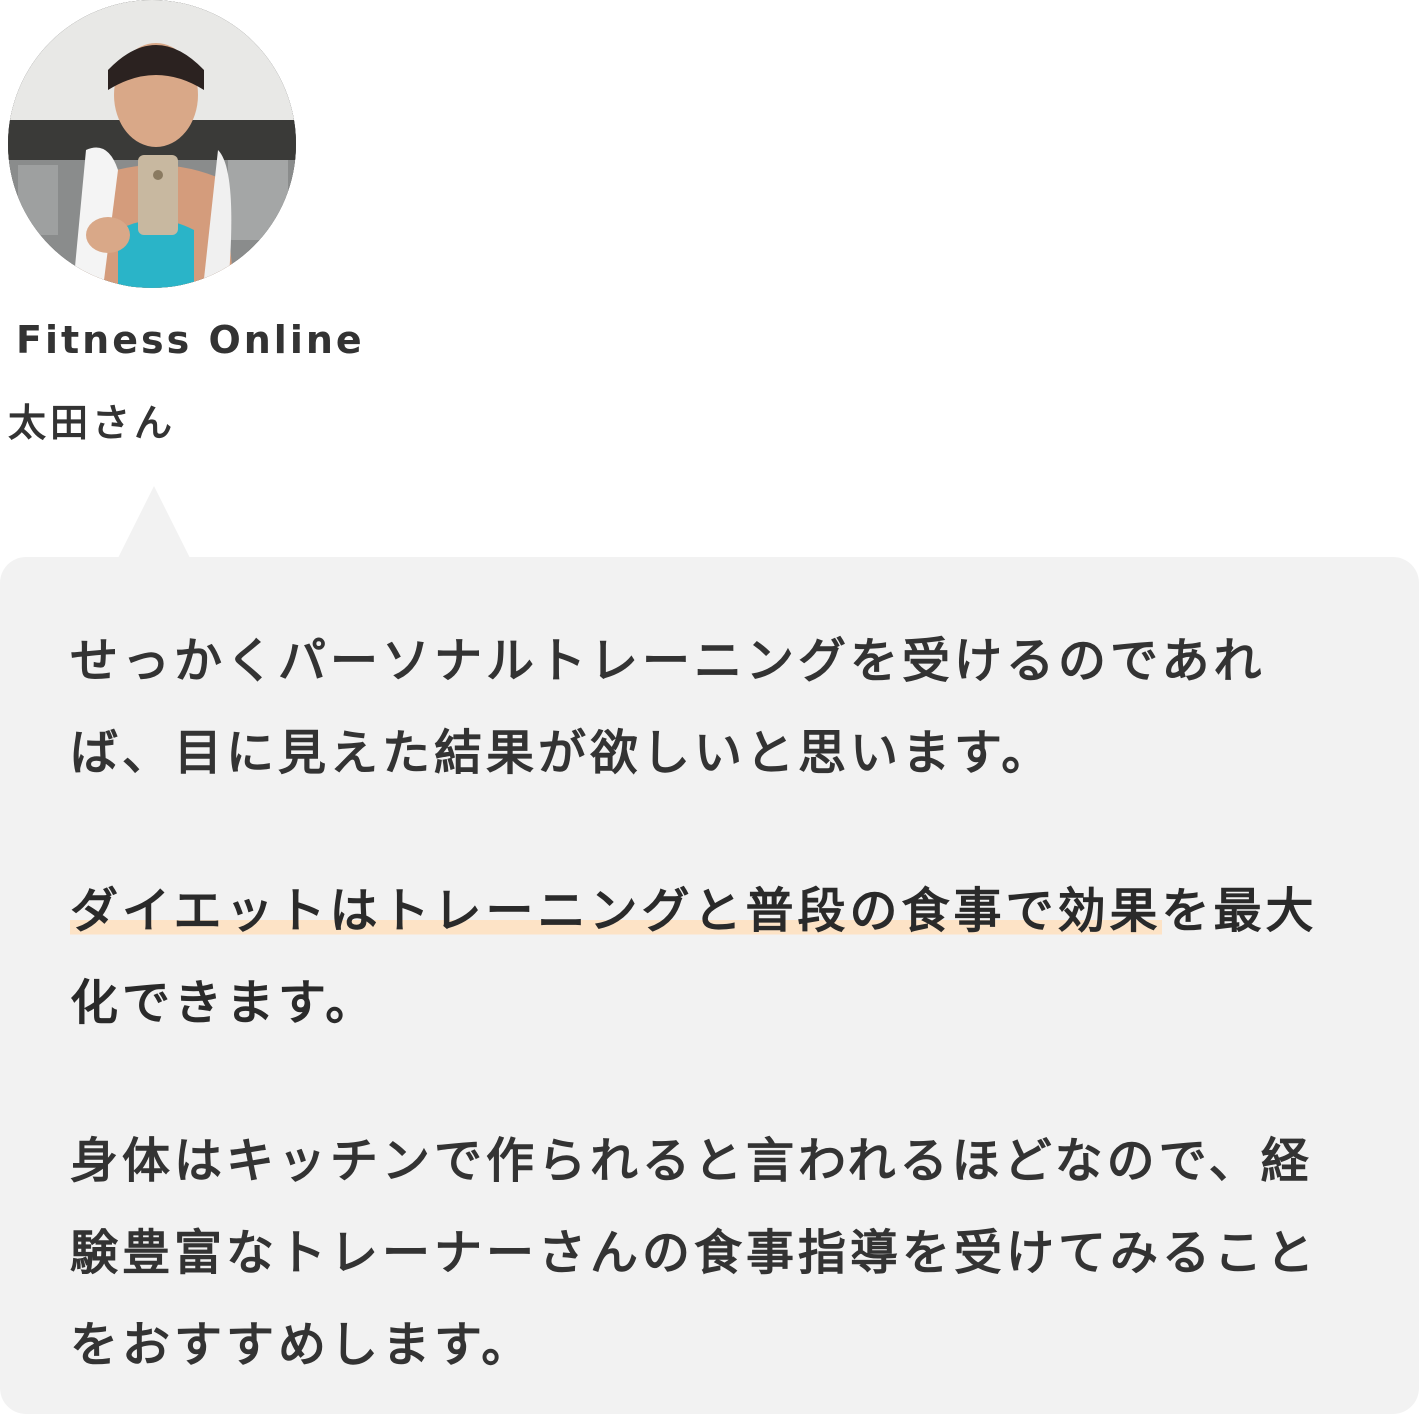 Image resolution: width=1419 pixels, height=1414 pixels. What do you see at coordinates (714, 957) in the screenshot?
I see `message-paragraph-2: ダイエットはトレーニングと普段の食事で効果を最大化できます。` at bounding box center [714, 957].